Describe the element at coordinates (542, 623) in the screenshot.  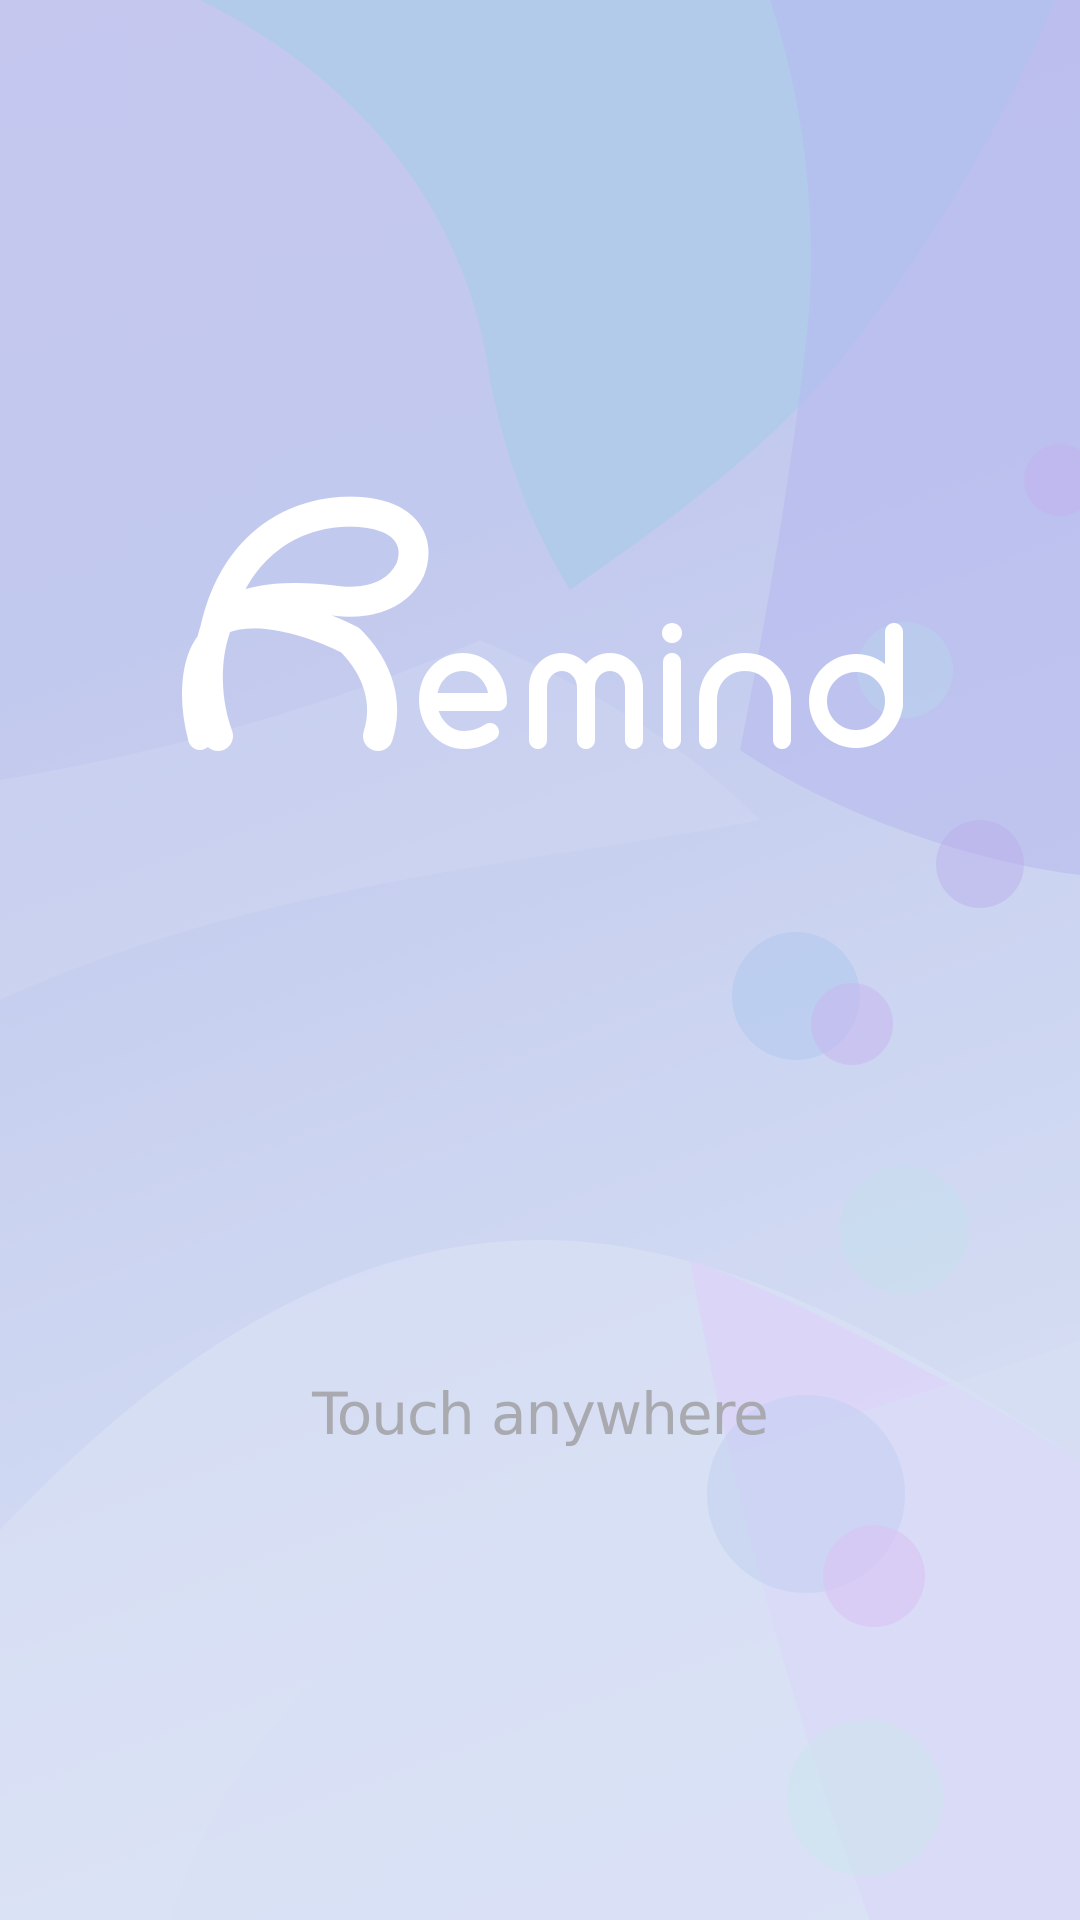
I see `remind-logo` at that location.